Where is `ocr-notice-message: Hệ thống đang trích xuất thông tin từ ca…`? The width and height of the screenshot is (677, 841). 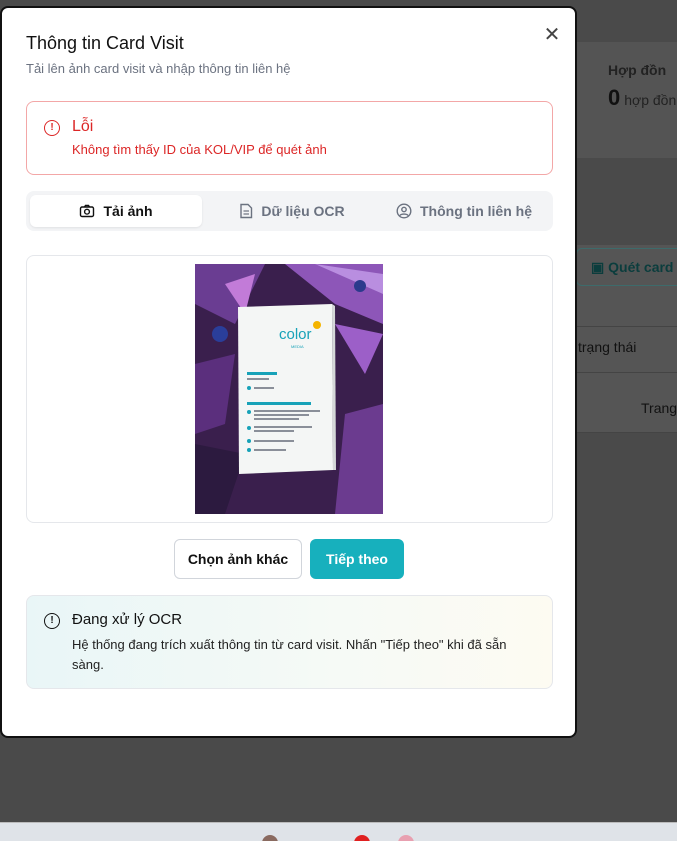 ocr-notice-message: Hệ thống đang trích xuất thông tin từ ca… is located at coordinates (289, 654).